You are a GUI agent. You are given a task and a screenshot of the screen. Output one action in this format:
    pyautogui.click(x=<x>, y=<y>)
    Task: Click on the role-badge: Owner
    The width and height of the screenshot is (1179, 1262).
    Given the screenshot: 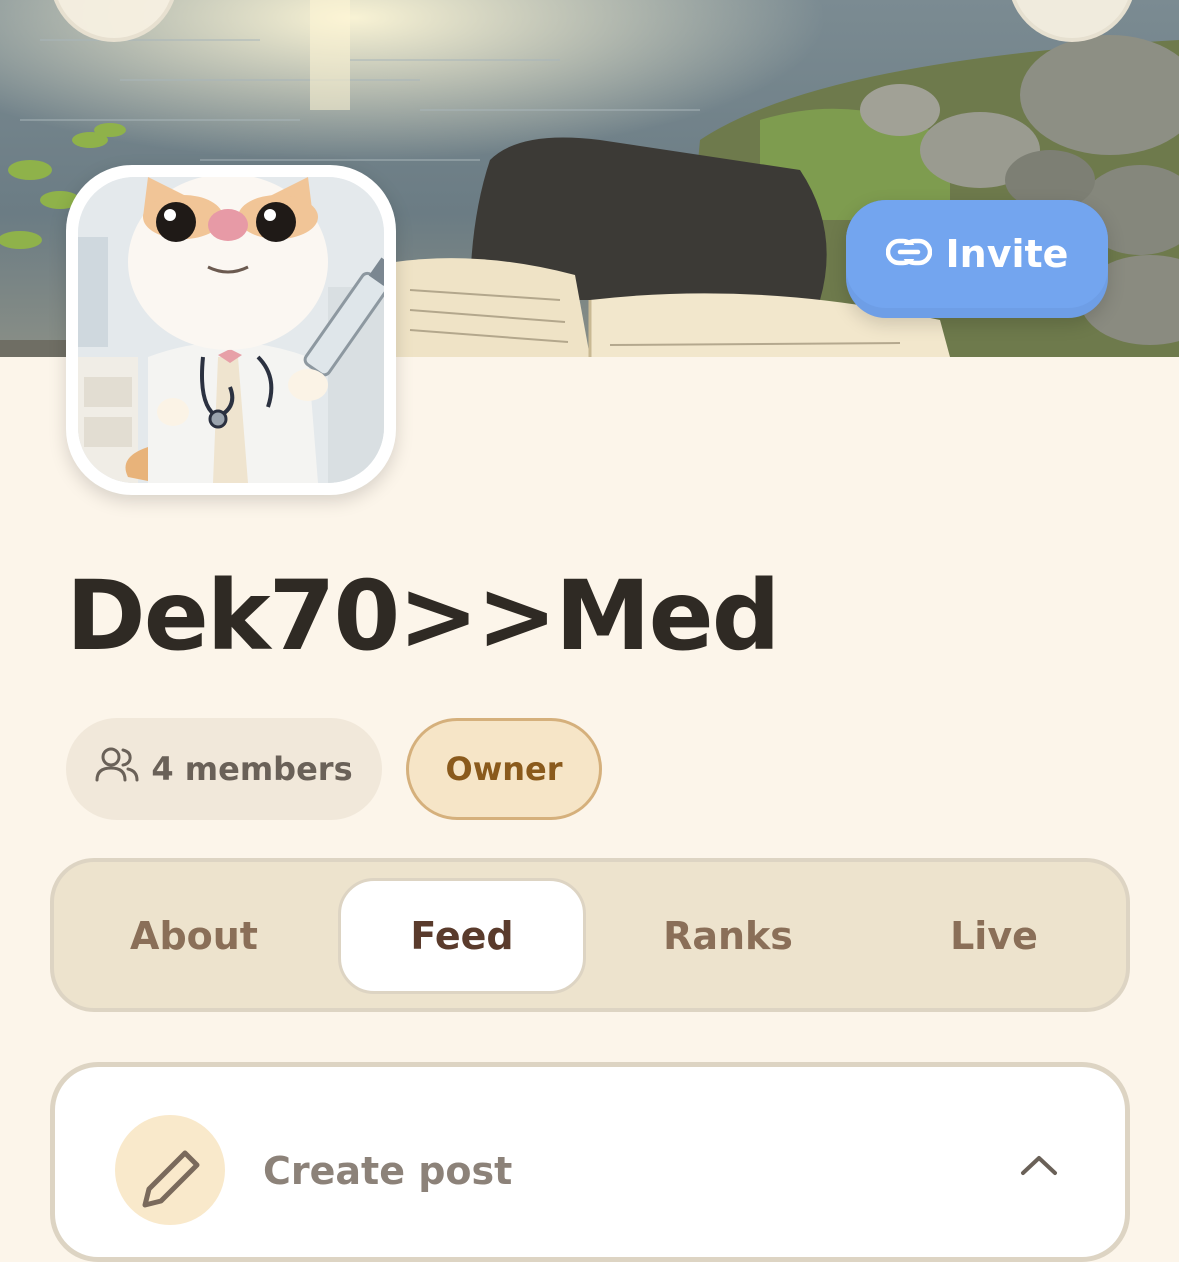 What is the action you would take?
    pyautogui.click(x=504, y=769)
    